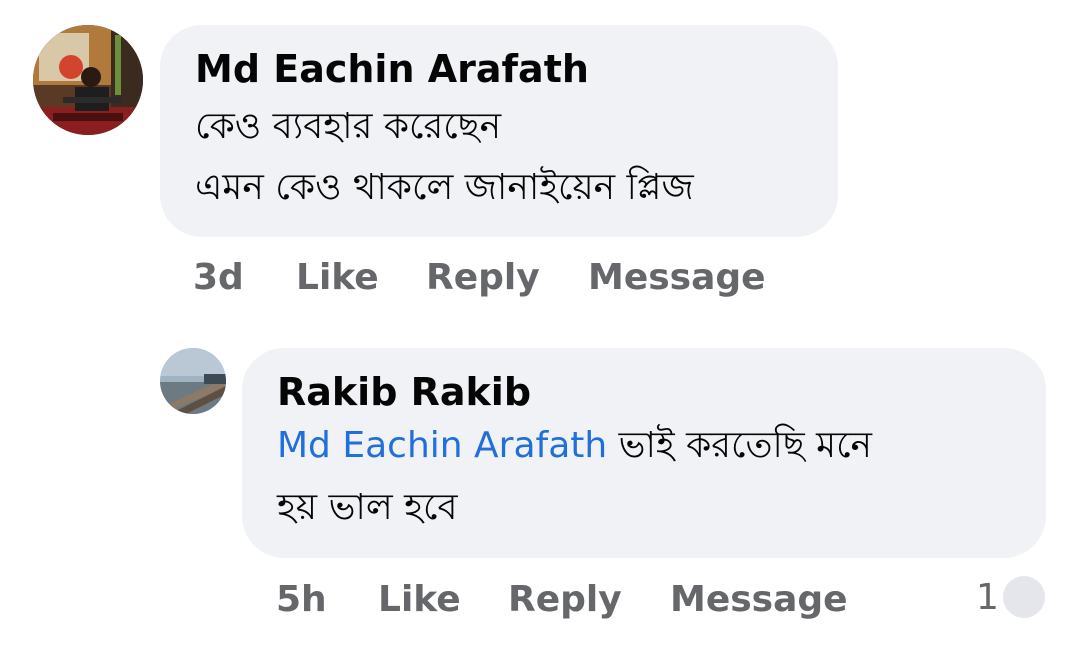  I want to click on comment-author: Rakib Rakib, so click(404, 392).